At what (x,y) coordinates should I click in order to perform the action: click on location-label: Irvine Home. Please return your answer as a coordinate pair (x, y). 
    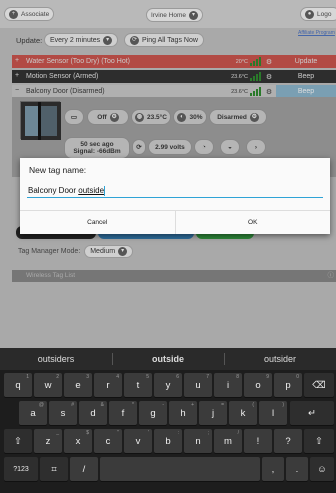
    Looking at the image, I should click on (169, 15).